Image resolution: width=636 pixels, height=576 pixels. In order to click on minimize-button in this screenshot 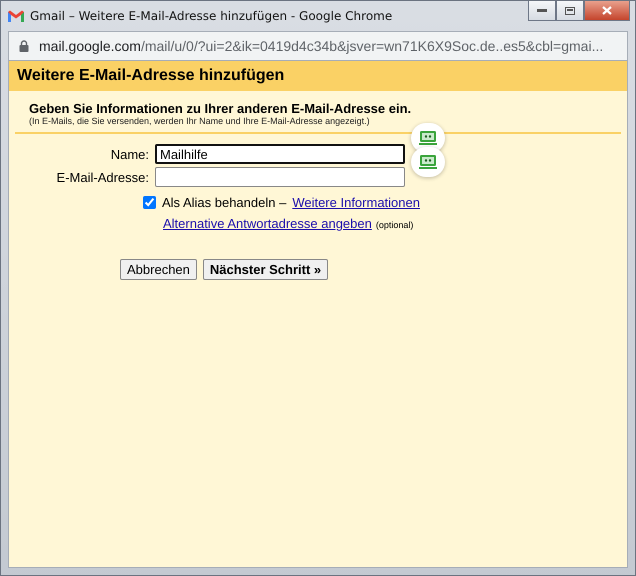, I will do `click(542, 11)`.